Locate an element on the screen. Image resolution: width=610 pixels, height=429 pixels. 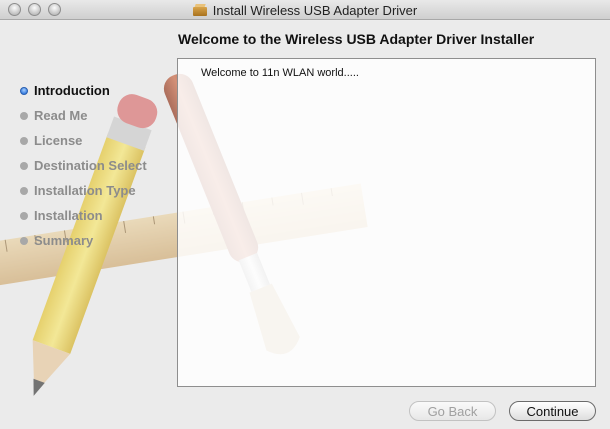
step-introduction: Introduction is located at coordinates (83, 90).